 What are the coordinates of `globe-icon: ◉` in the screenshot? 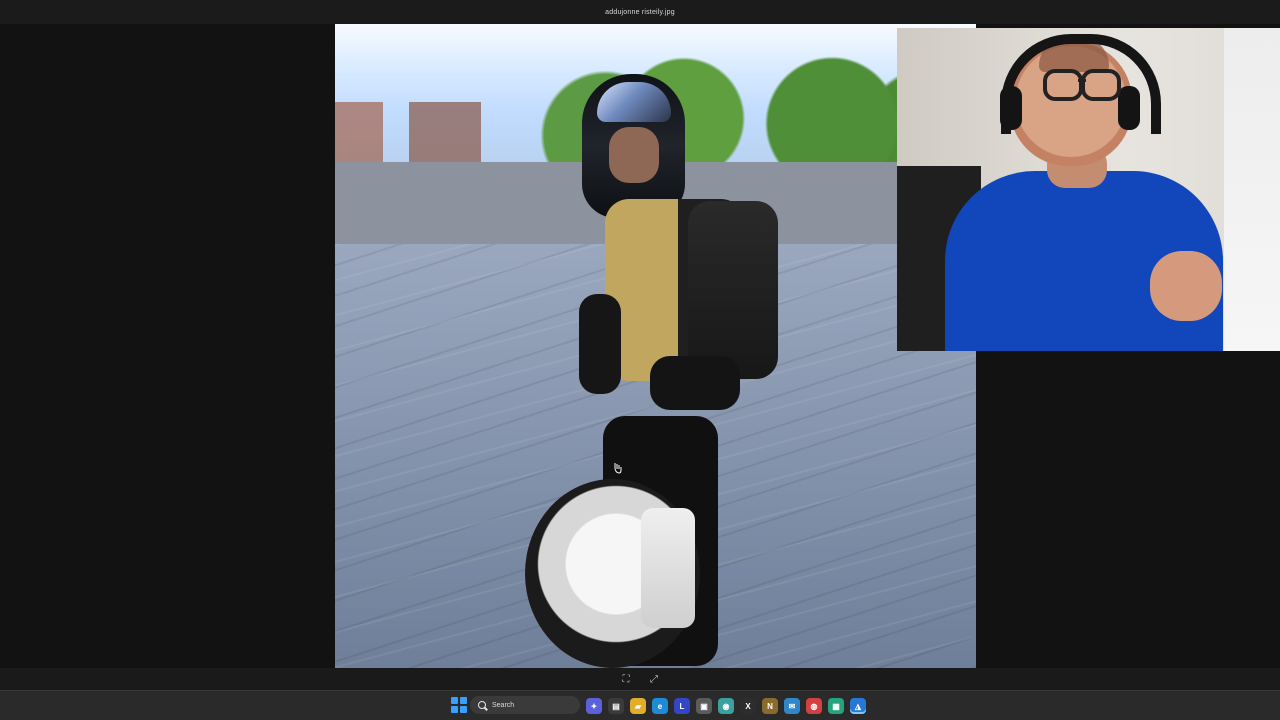 It's located at (726, 706).